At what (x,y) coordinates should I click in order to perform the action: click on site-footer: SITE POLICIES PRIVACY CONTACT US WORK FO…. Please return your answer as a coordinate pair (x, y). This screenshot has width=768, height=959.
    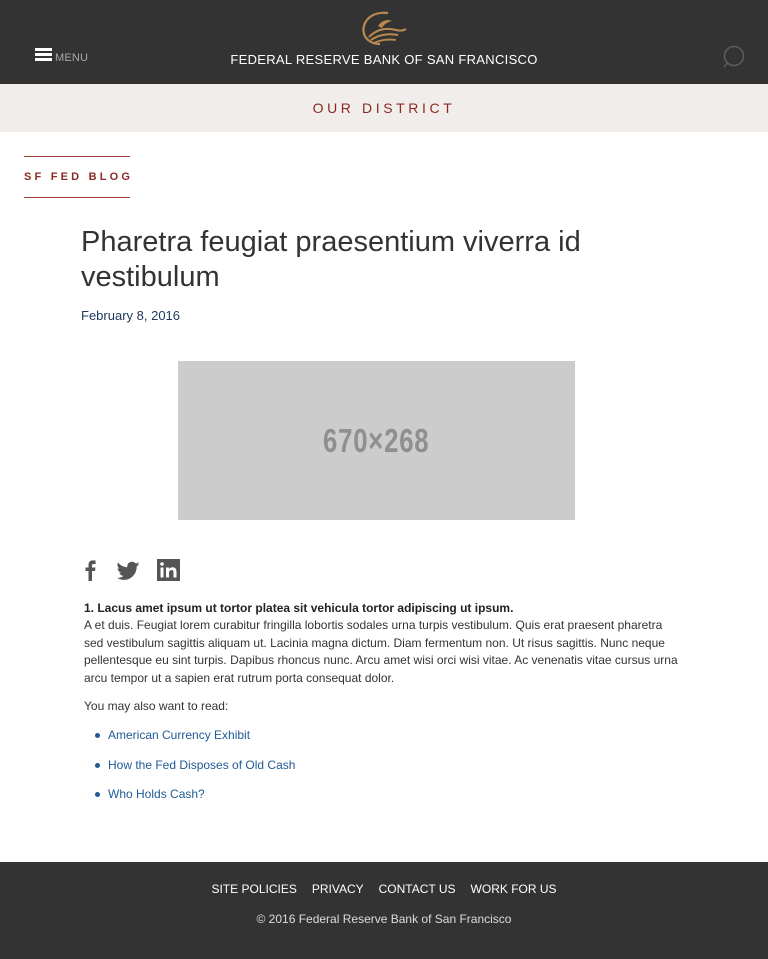
    Looking at the image, I should click on (384, 910).